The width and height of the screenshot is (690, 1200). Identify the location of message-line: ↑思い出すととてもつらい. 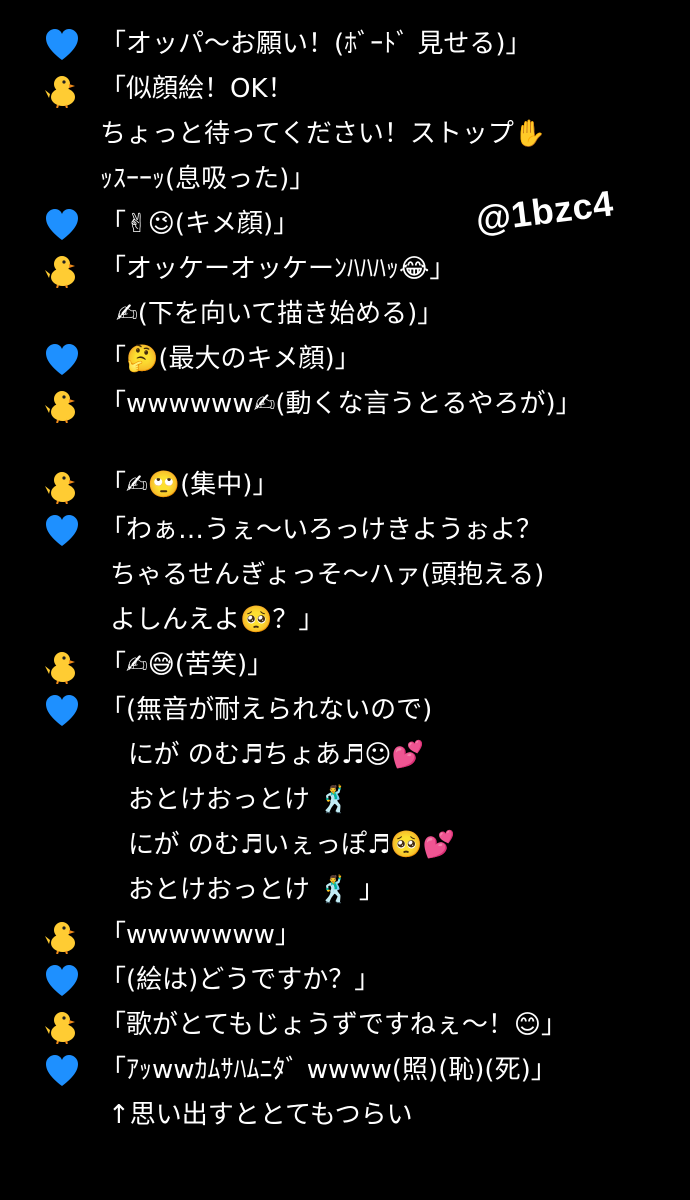
(345, 1115).